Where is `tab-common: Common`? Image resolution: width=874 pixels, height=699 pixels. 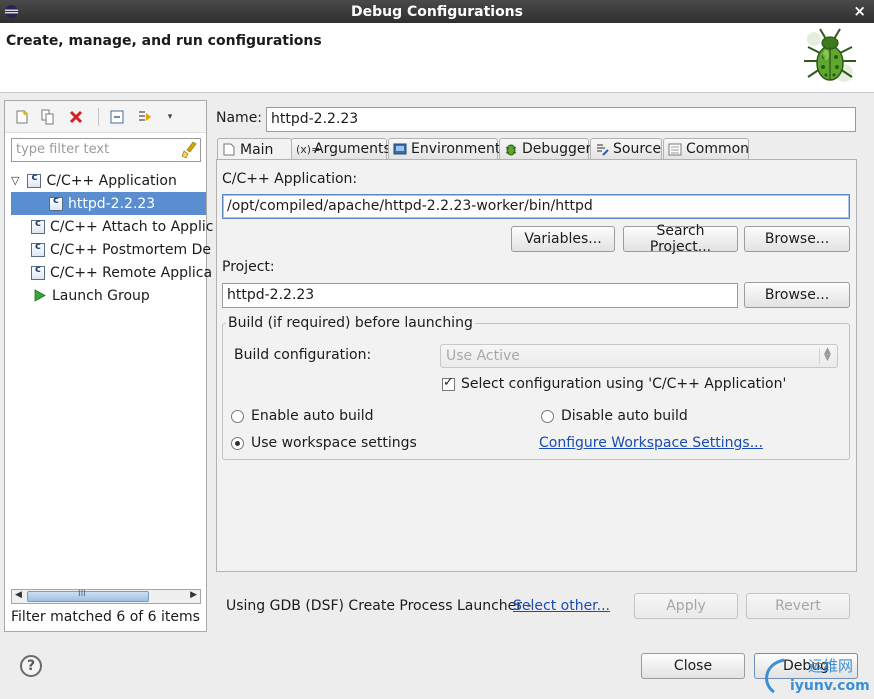
tab-common: Common is located at coordinates (706, 148).